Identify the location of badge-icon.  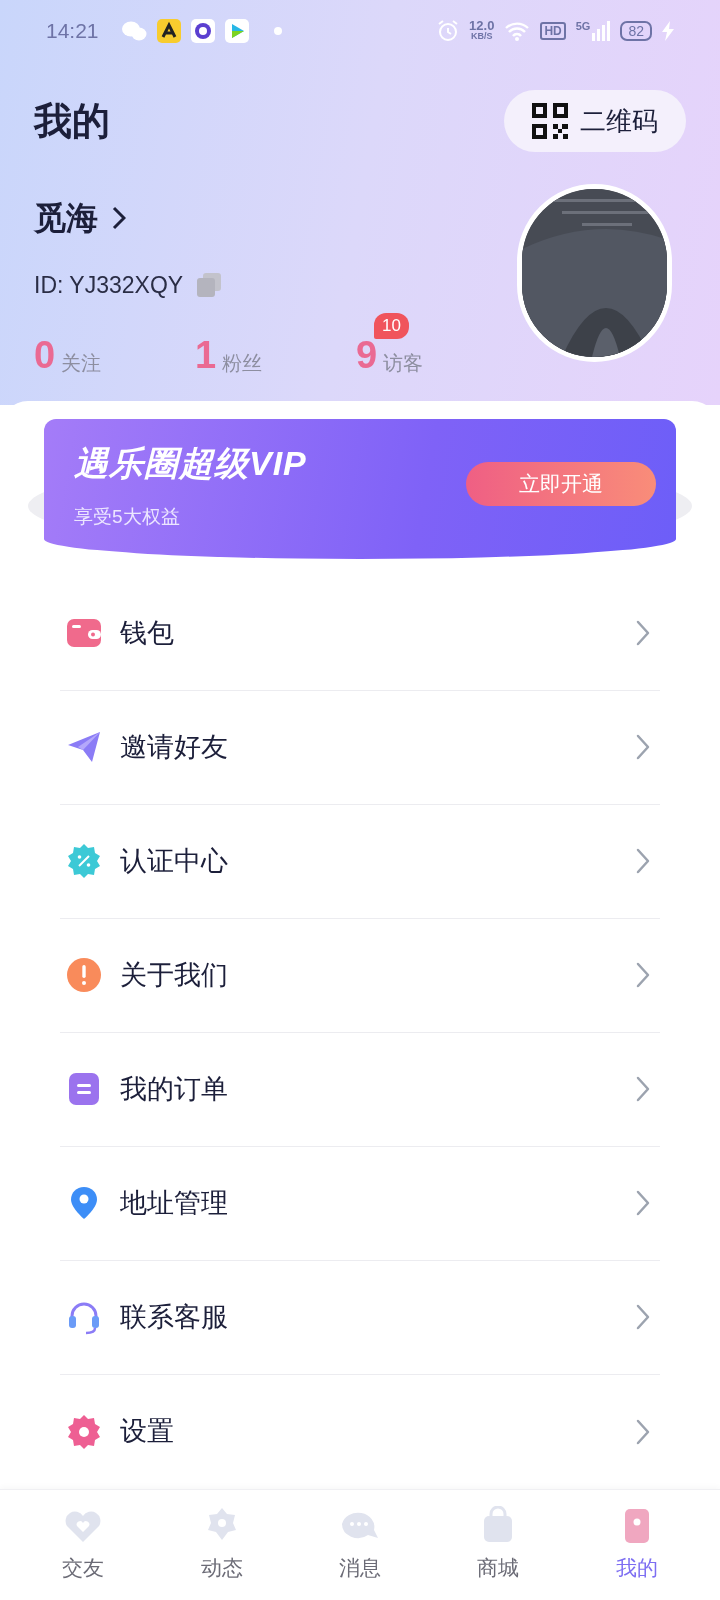
(84, 861).